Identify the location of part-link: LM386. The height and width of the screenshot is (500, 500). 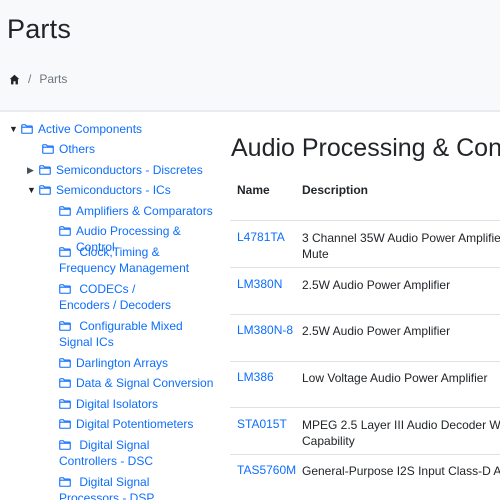
(255, 377).